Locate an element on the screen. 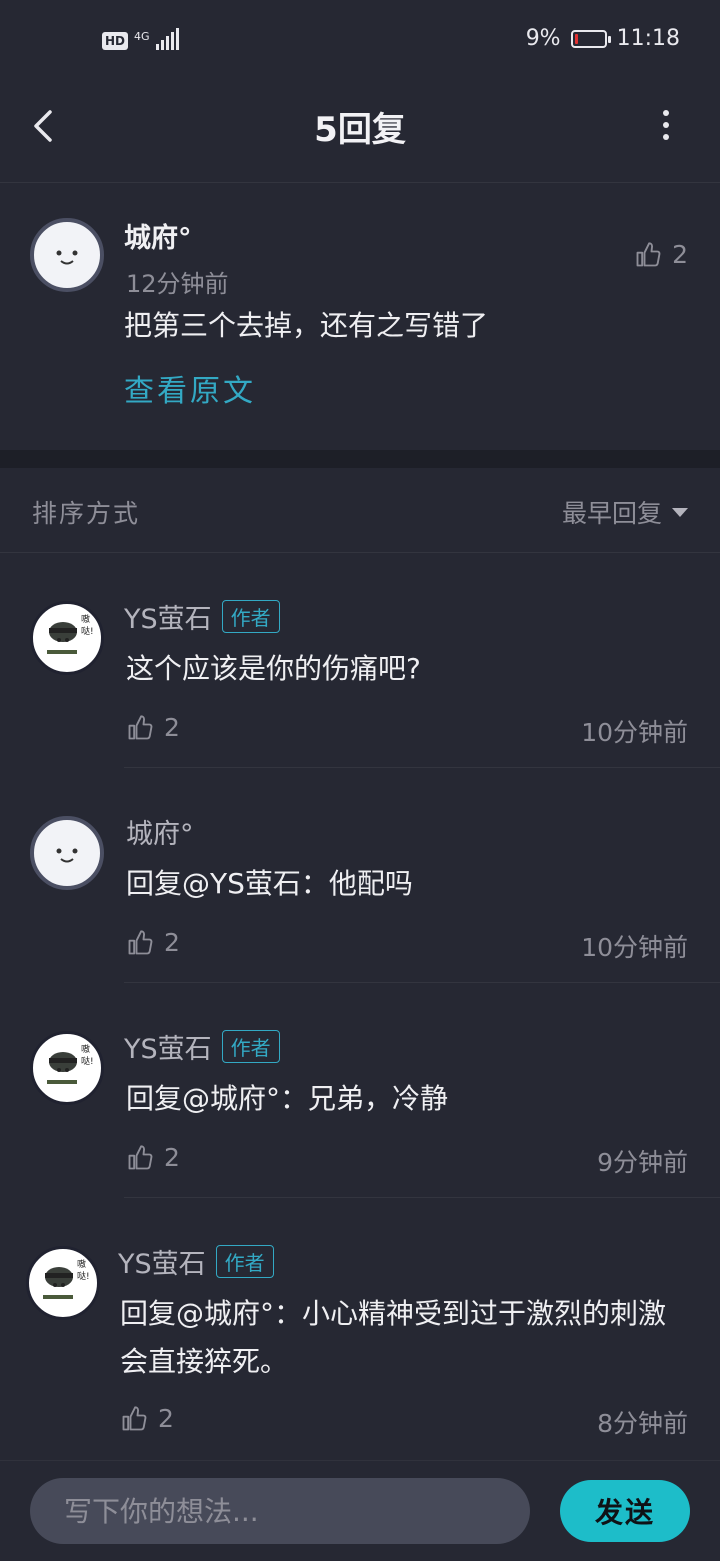 This screenshot has width=720, height=1561. status-left: HD 4G is located at coordinates (140, 39).